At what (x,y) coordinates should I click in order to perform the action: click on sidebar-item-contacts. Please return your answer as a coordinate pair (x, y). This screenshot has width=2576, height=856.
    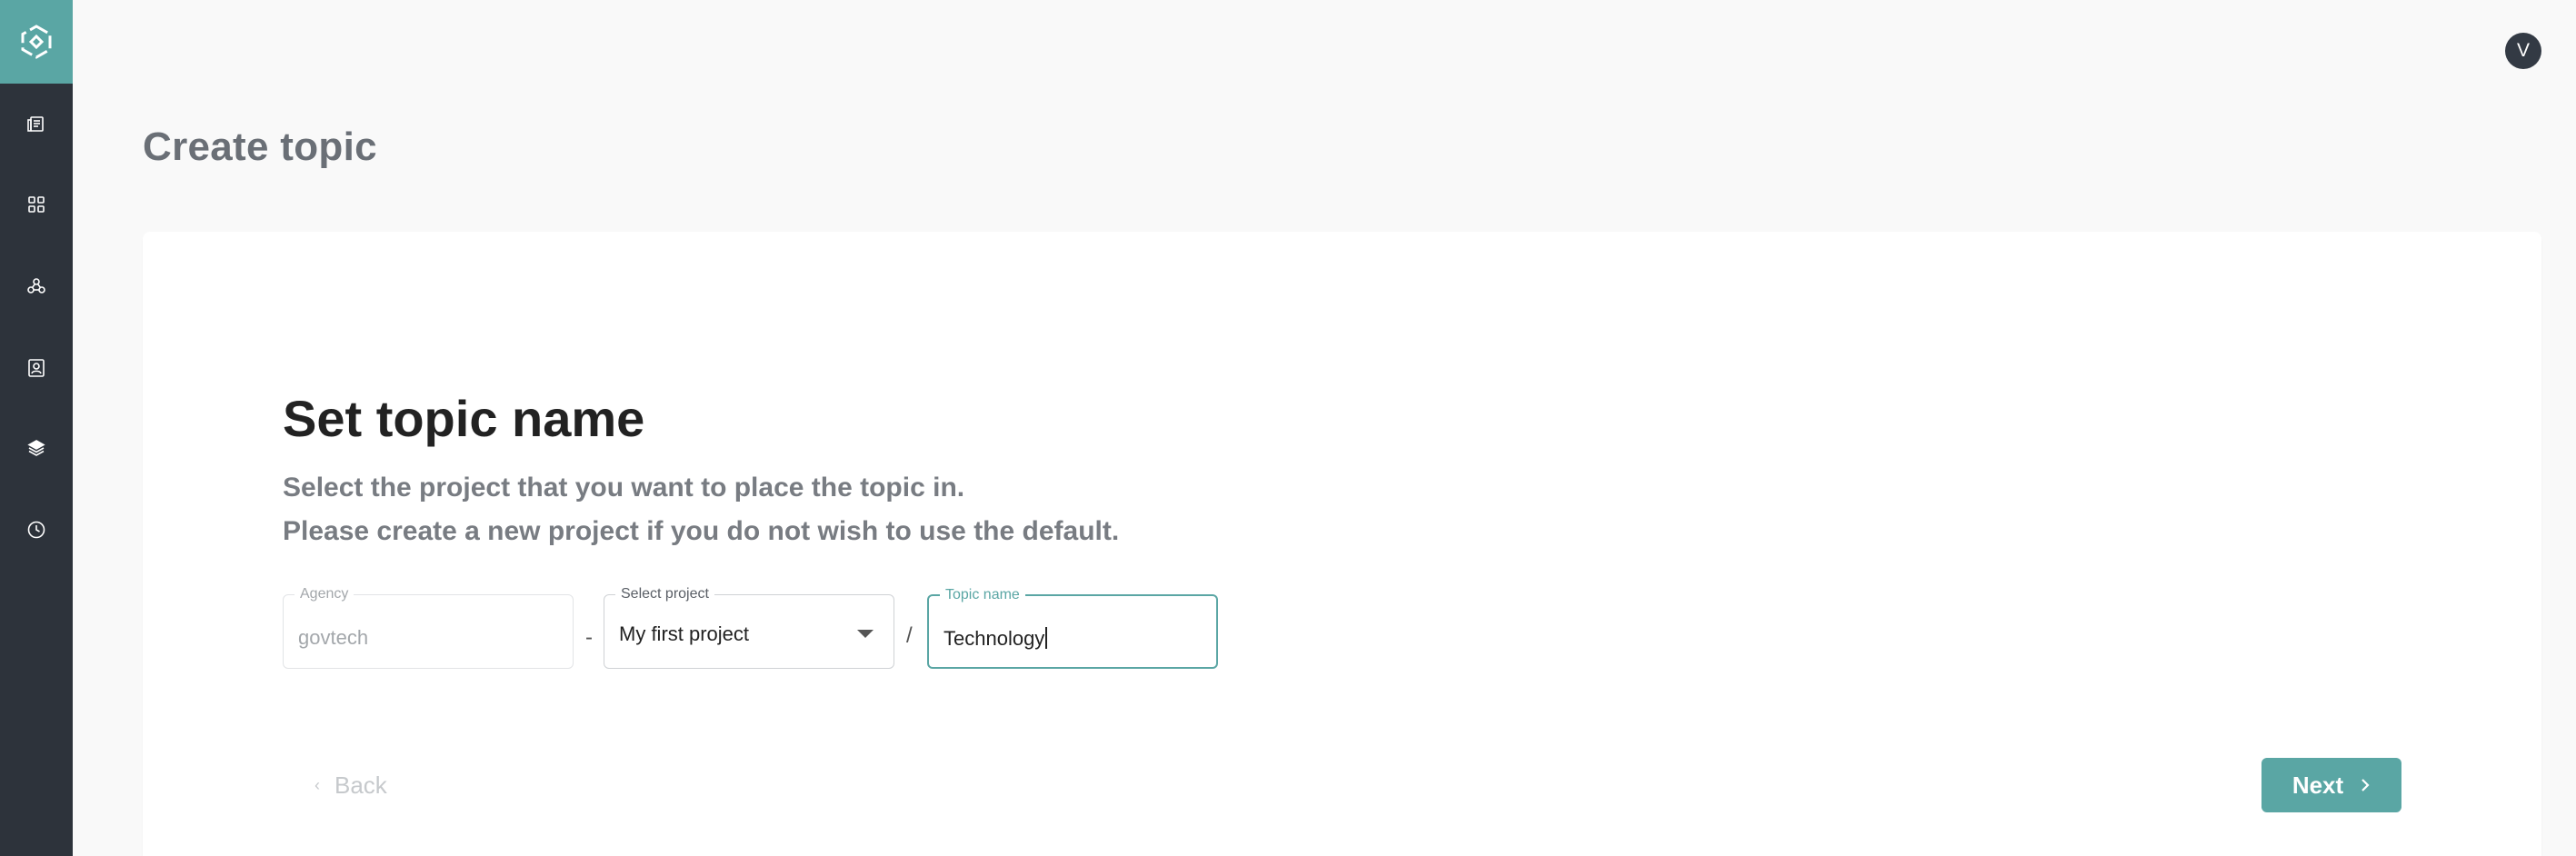
    Looking at the image, I should click on (36, 368).